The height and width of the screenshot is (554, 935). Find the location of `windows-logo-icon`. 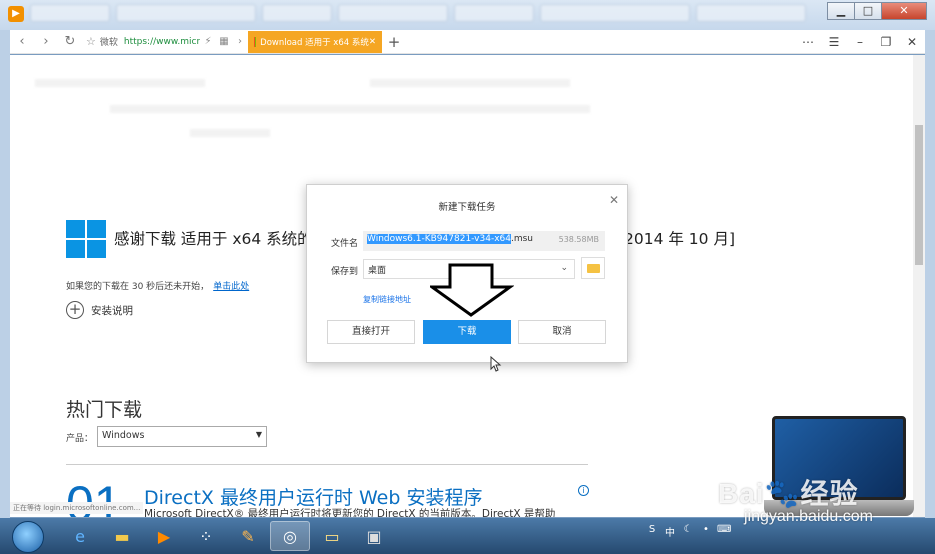

windows-logo-icon is located at coordinates (86, 239).